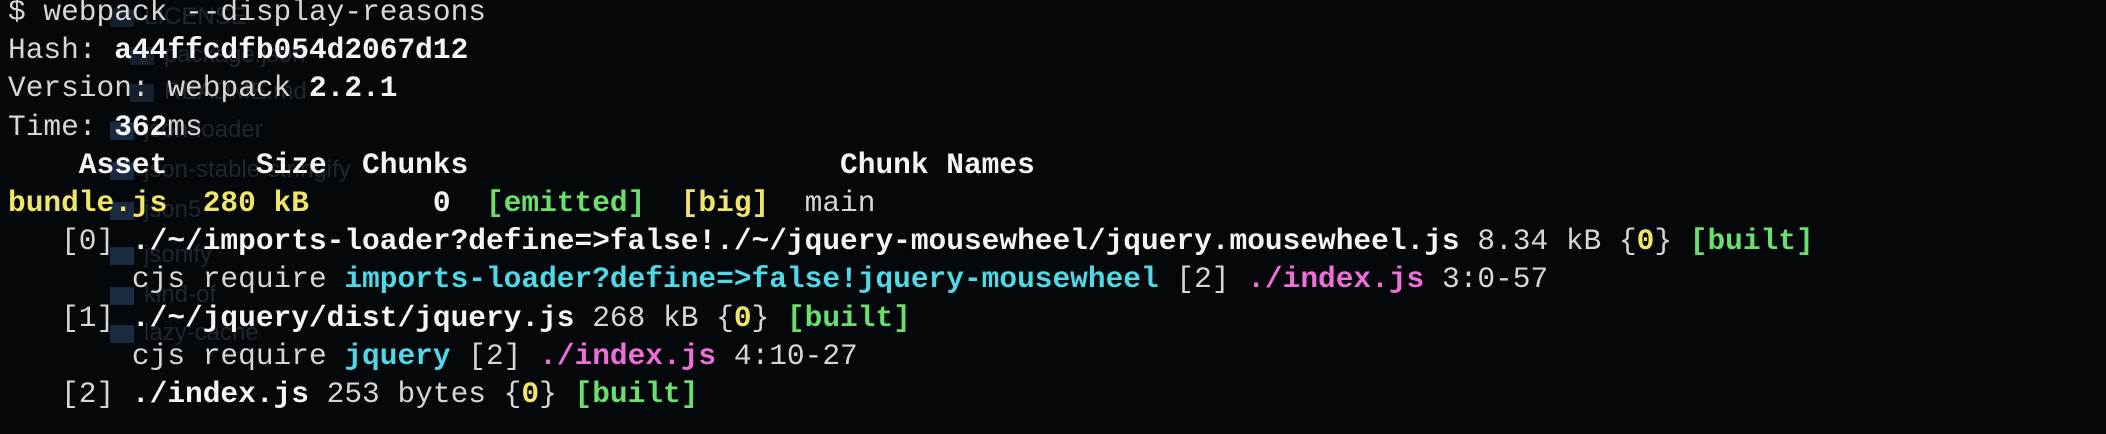  What do you see at coordinates (1053, 203) in the screenshot?
I see `asset-row: bundle.js 280 kB 0 [emitted] [big] main` at bounding box center [1053, 203].